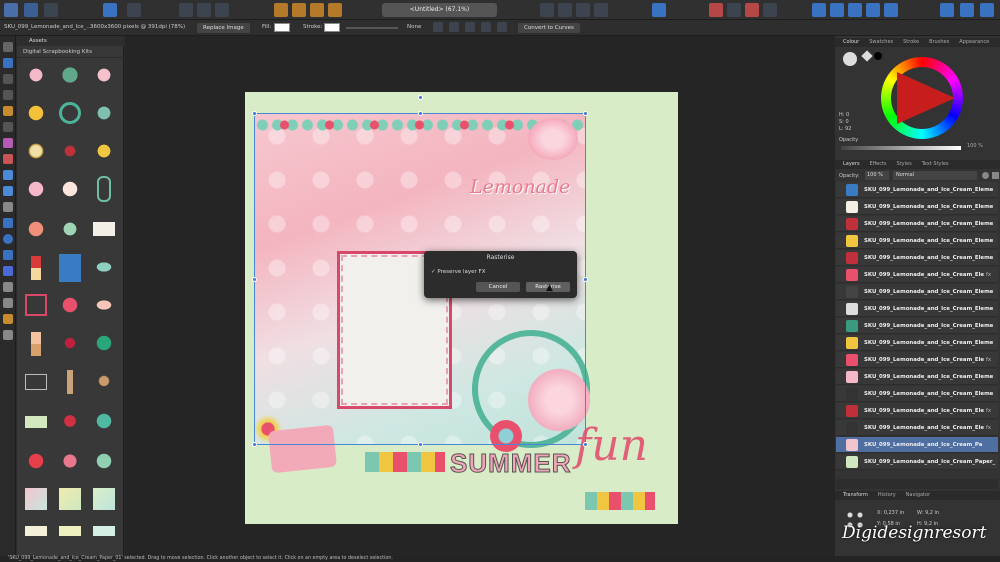 The width and height of the screenshot is (1000, 562). What do you see at coordinates (70, 151) in the screenshot?
I see `asset-red-flower` at bounding box center [70, 151].